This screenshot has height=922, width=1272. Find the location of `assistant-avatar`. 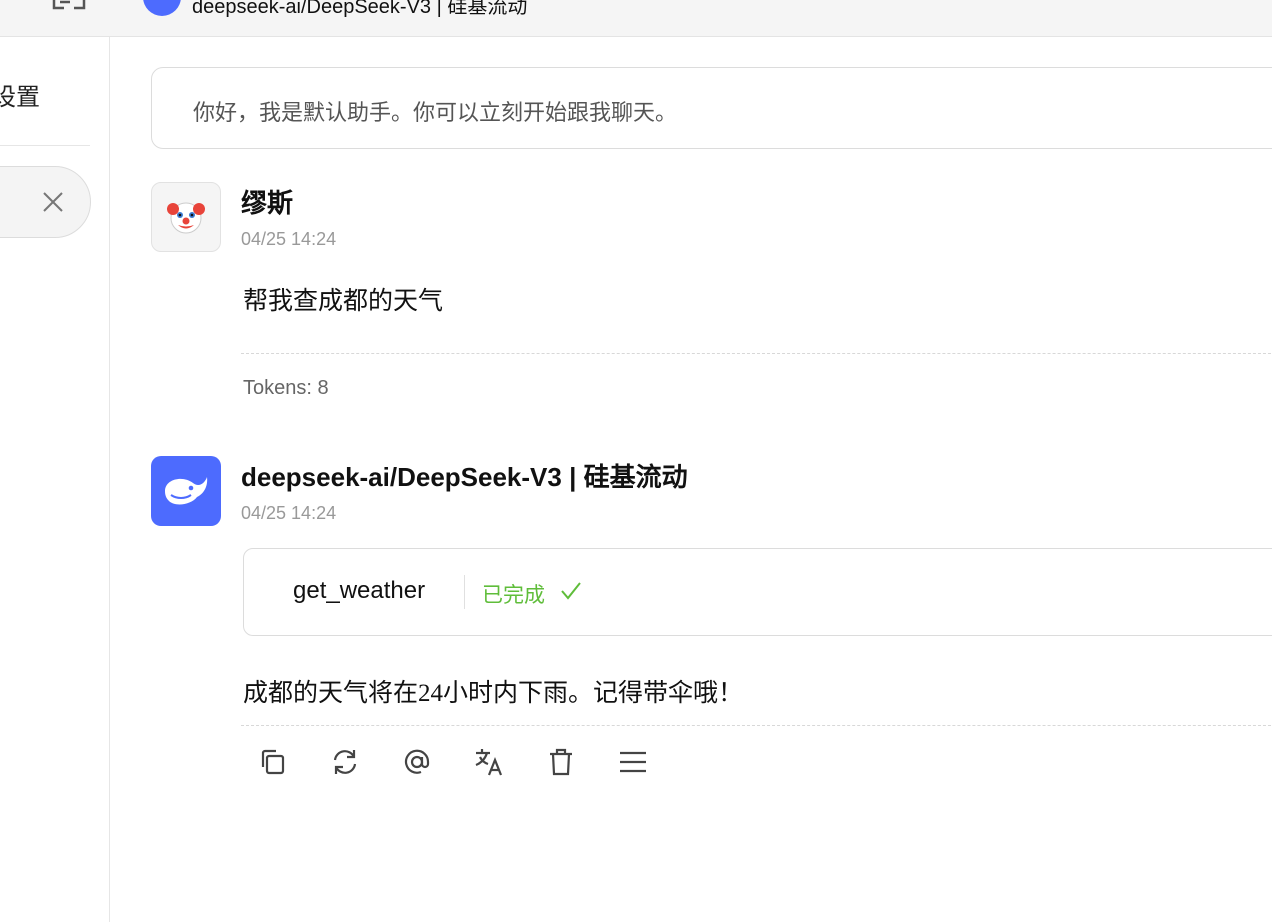

assistant-avatar is located at coordinates (186, 491).